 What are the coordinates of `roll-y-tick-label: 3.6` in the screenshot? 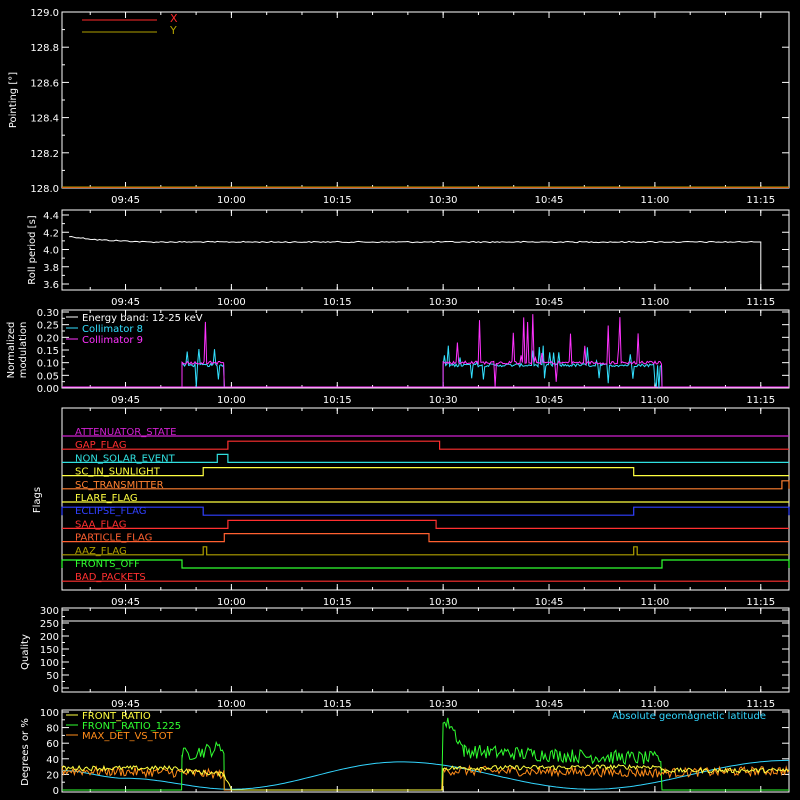 It's located at (51, 285).